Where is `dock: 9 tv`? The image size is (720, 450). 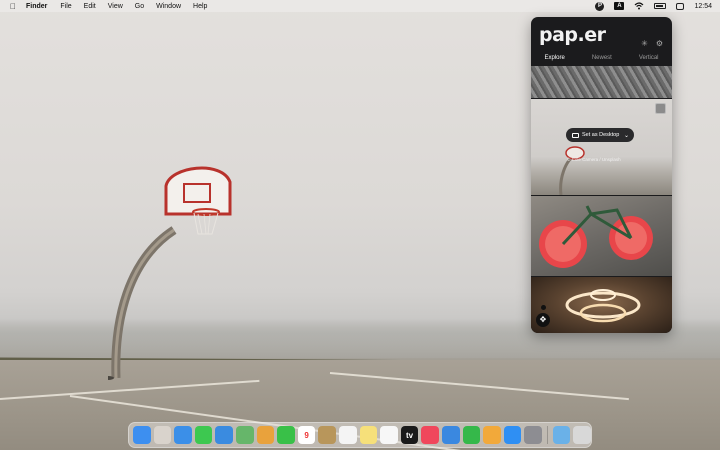
dock: 9 tv is located at coordinates (360, 435).